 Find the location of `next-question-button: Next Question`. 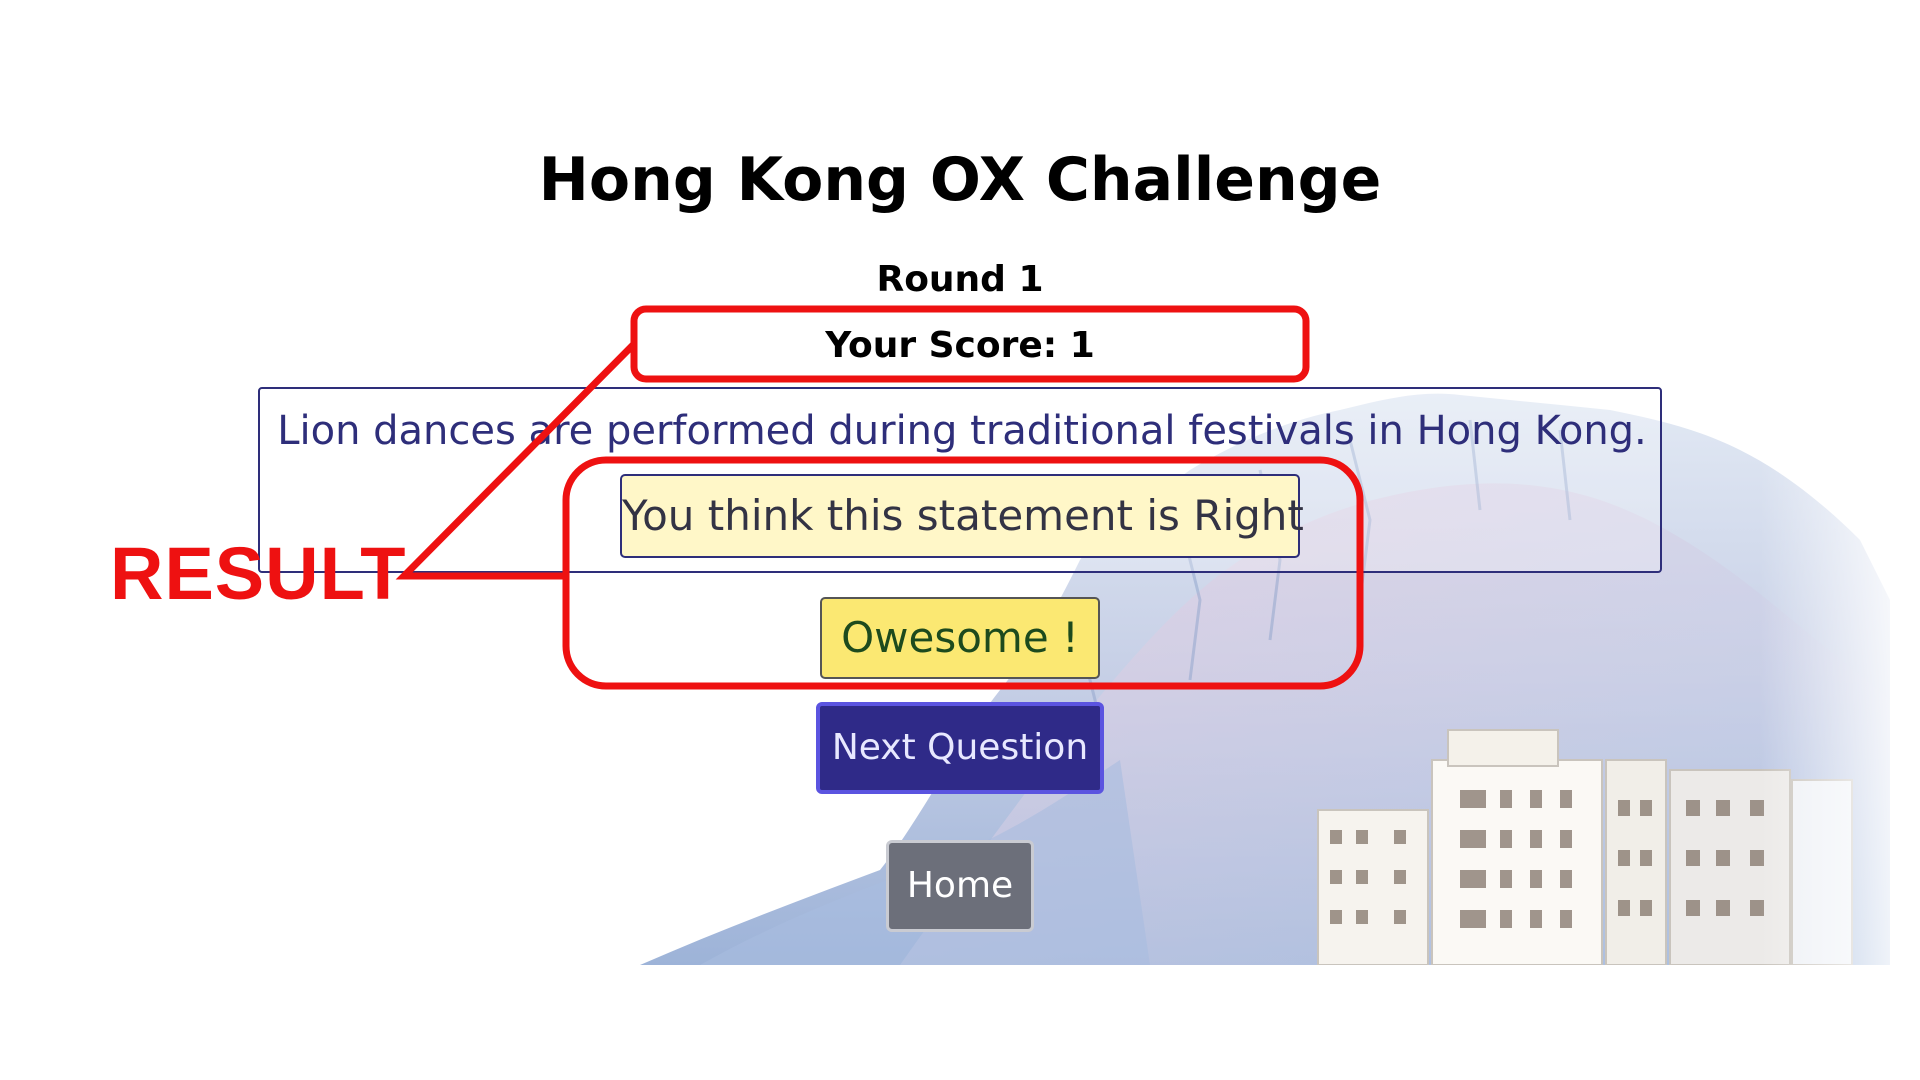

next-question-button: Next Question is located at coordinates (960, 748).